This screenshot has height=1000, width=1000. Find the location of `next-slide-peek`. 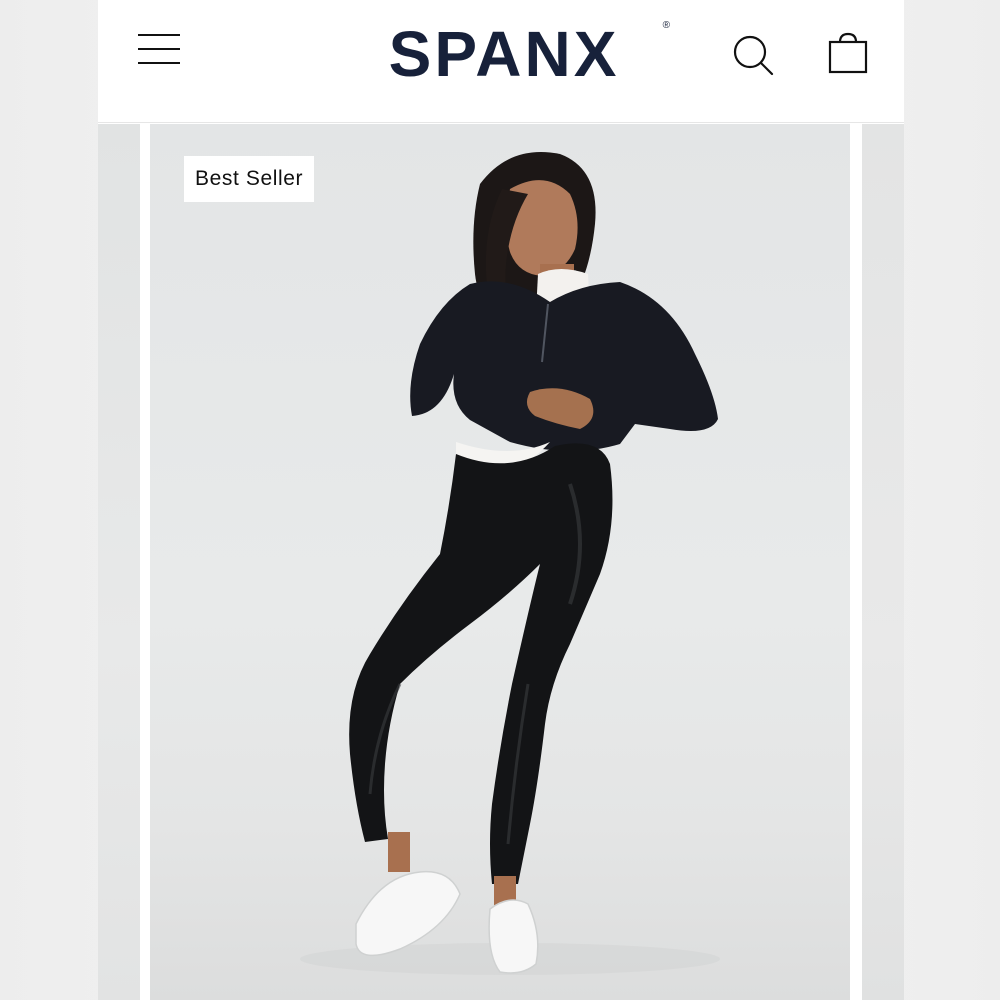

next-slide-peek is located at coordinates (883, 562).